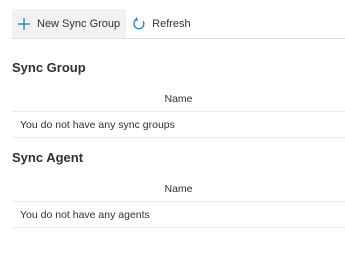 This screenshot has width=345, height=255. I want to click on sync-group-name-column-header: Name, so click(178, 99).